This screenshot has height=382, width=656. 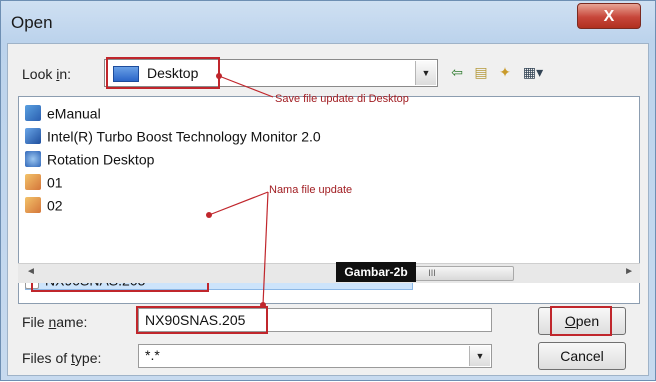 What do you see at coordinates (246, 86) in the screenshot?
I see `save-note-line` at bounding box center [246, 86].